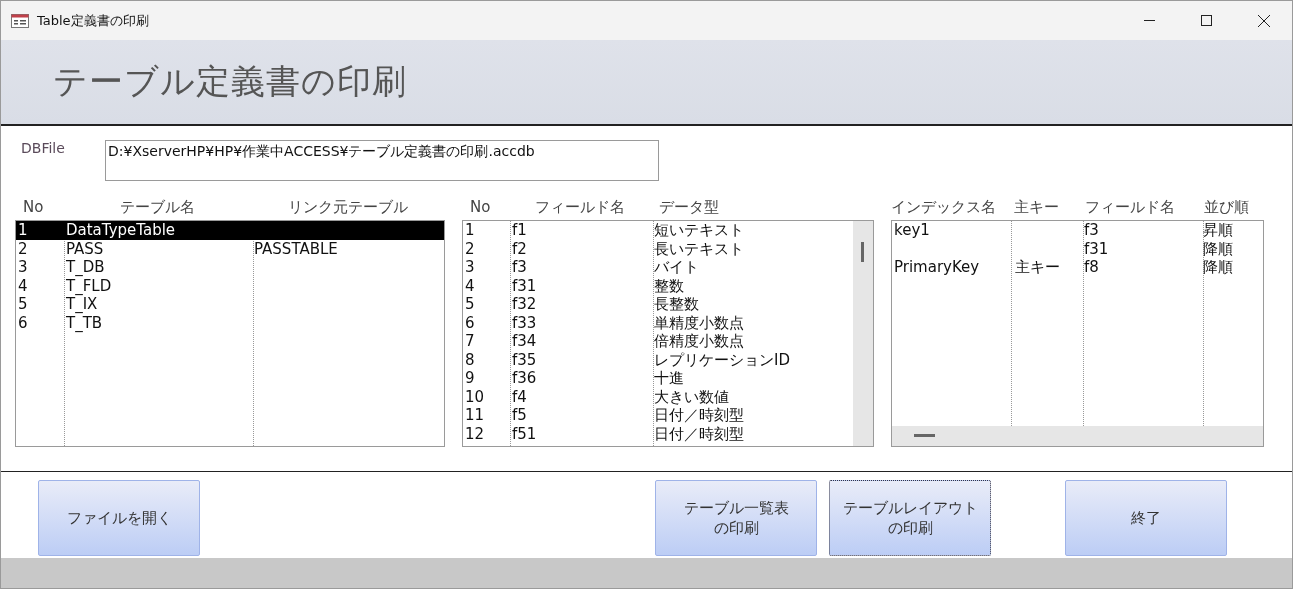  What do you see at coordinates (475, 396) in the screenshot?
I see `table-cell-text: 10` at bounding box center [475, 396].